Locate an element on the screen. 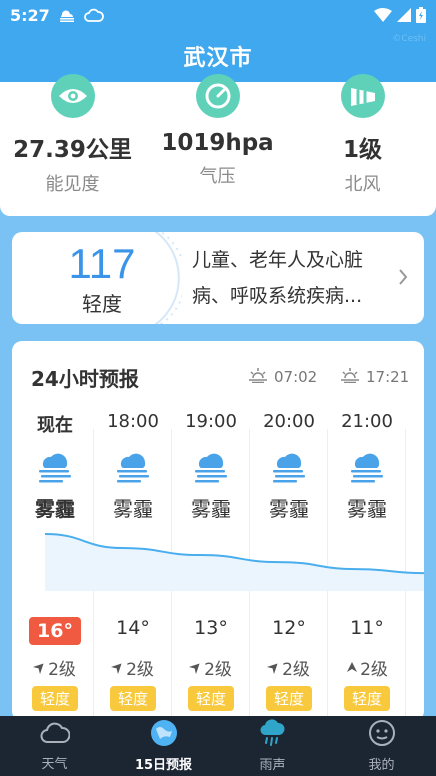 The width and height of the screenshot is (436, 776). smiley-icon is located at coordinates (382, 735).